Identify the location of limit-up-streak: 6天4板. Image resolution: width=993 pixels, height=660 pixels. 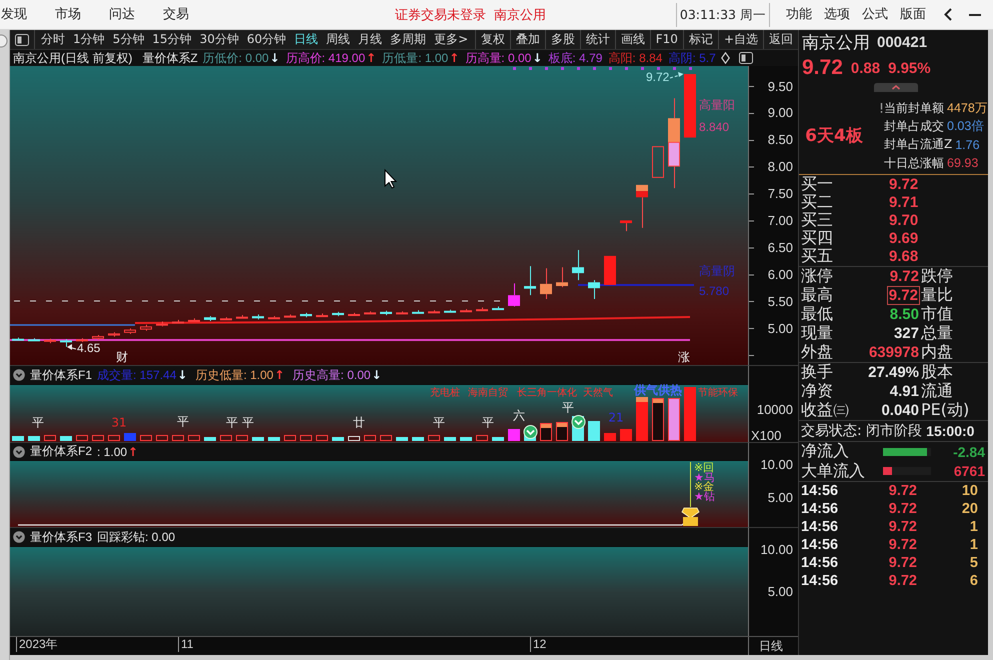
(834, 136).